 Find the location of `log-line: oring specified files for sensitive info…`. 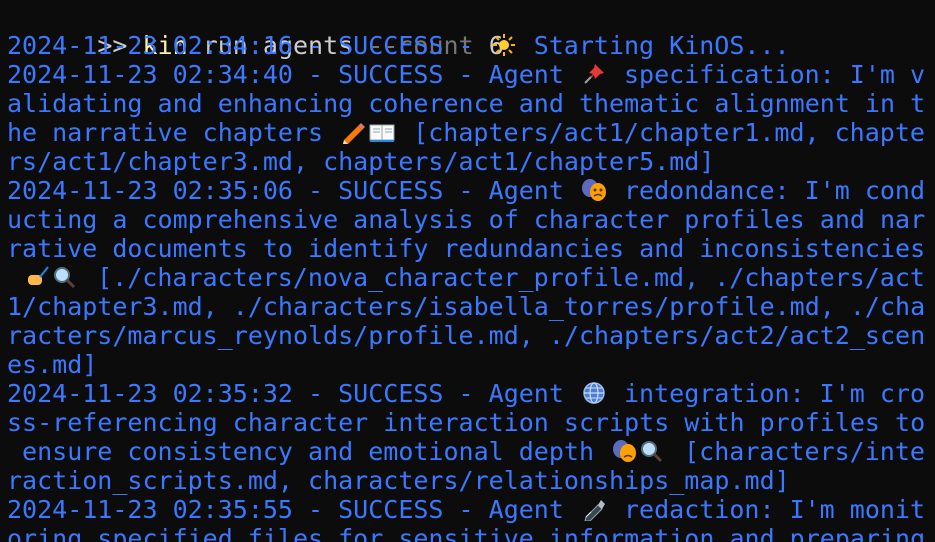

log-line: oring specified files for sensitive info… is located at coordinates (467, 533).